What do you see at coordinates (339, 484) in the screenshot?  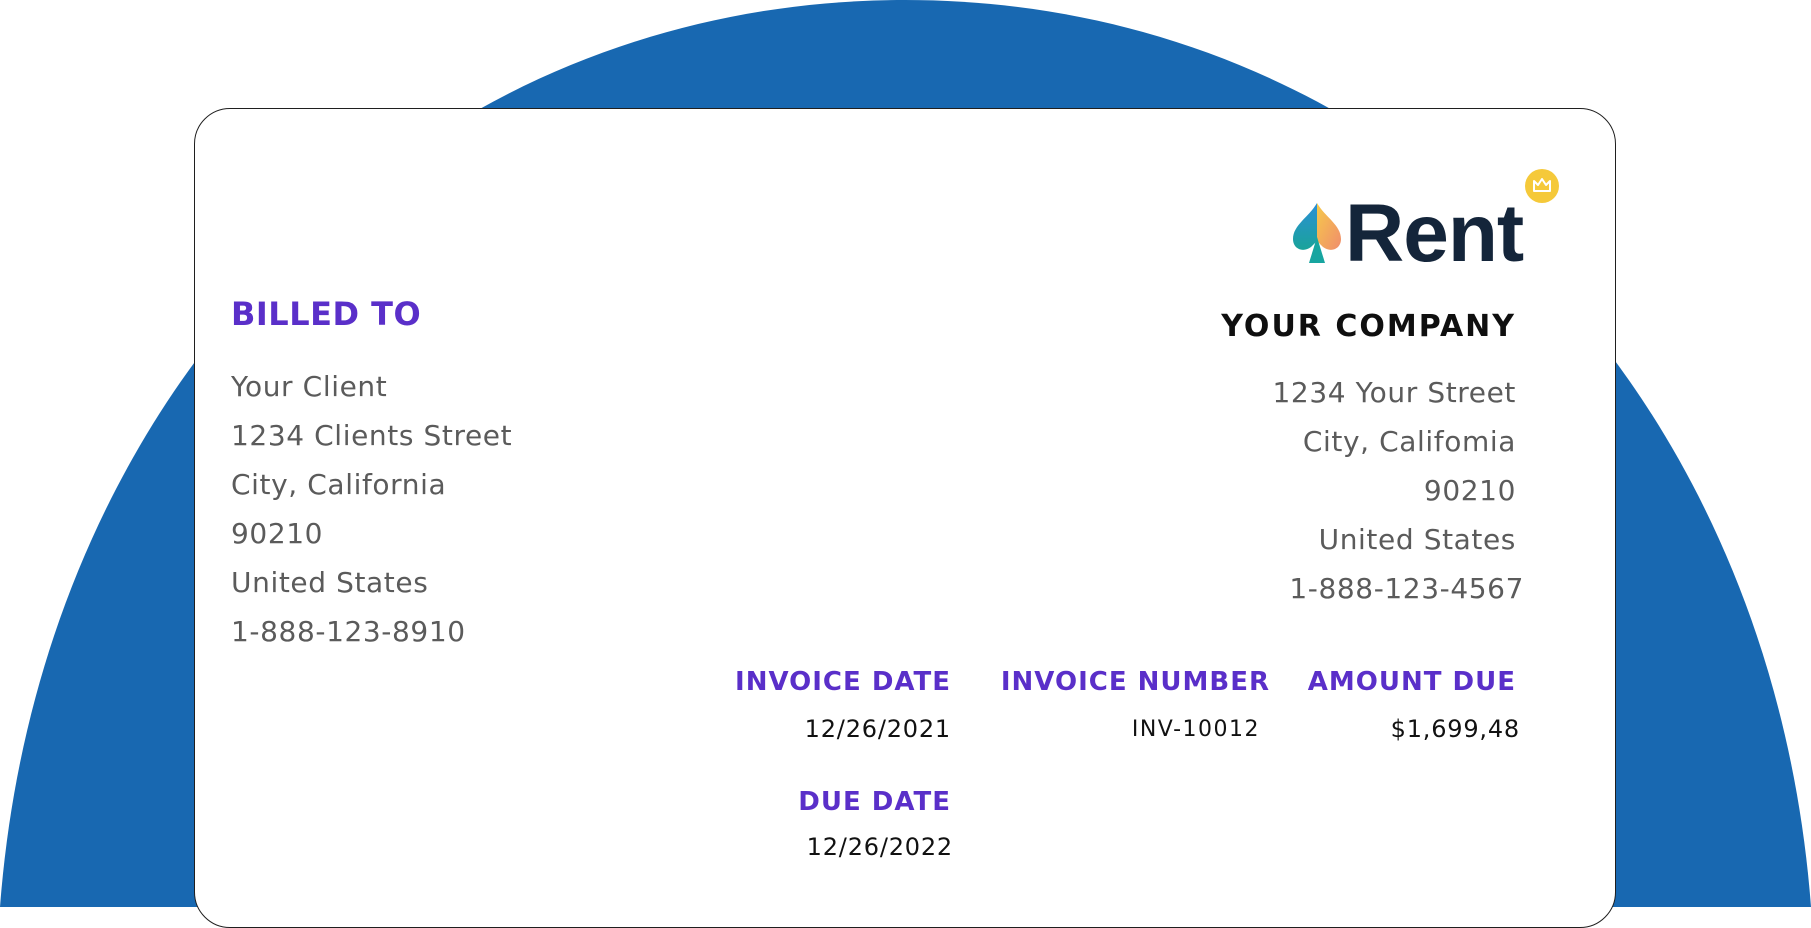 I see `client-city: City, California` at bounding box center [339, 484].